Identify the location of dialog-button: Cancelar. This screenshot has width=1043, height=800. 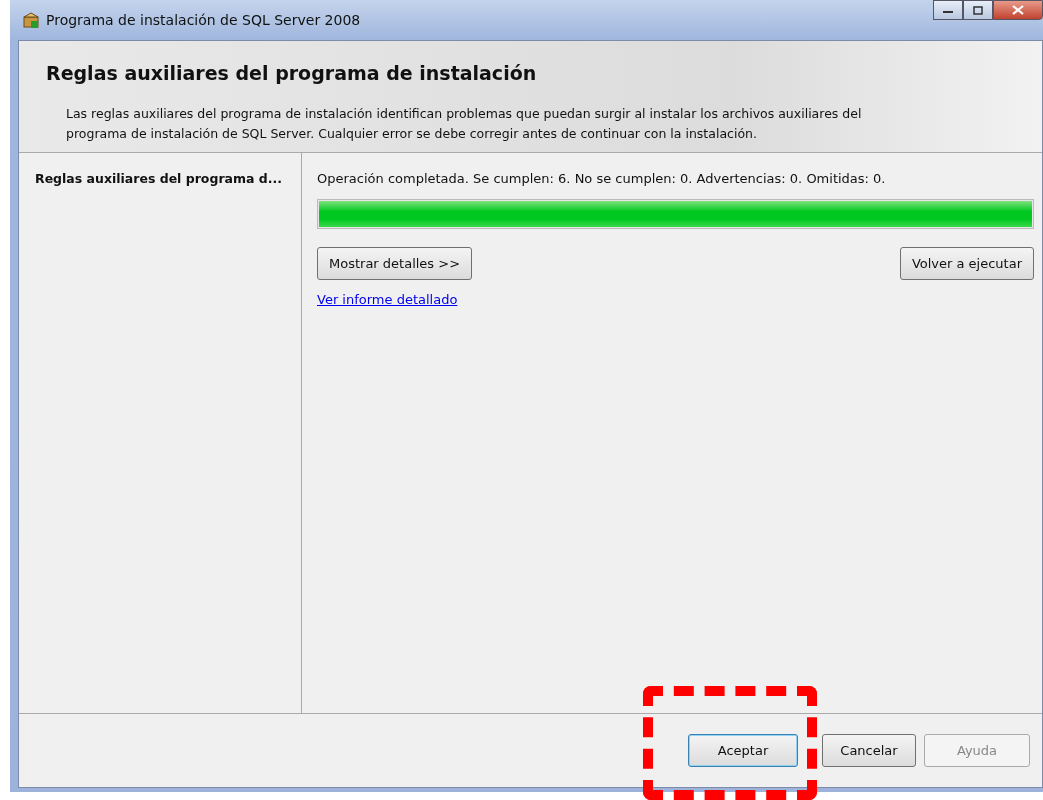
(869, 750).